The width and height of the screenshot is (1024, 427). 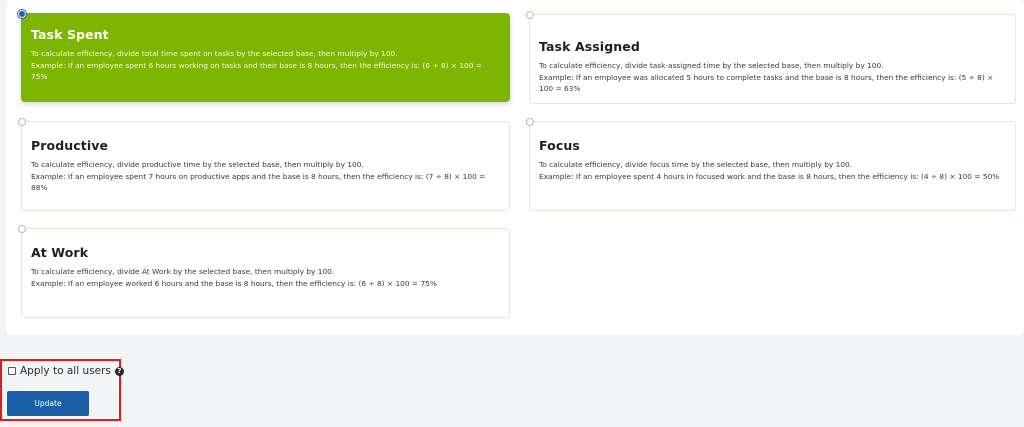 What do you see at coordinates (530, 15) in the screenshot?
I see `radio-task-assigned` at bounding box center [530, 15].